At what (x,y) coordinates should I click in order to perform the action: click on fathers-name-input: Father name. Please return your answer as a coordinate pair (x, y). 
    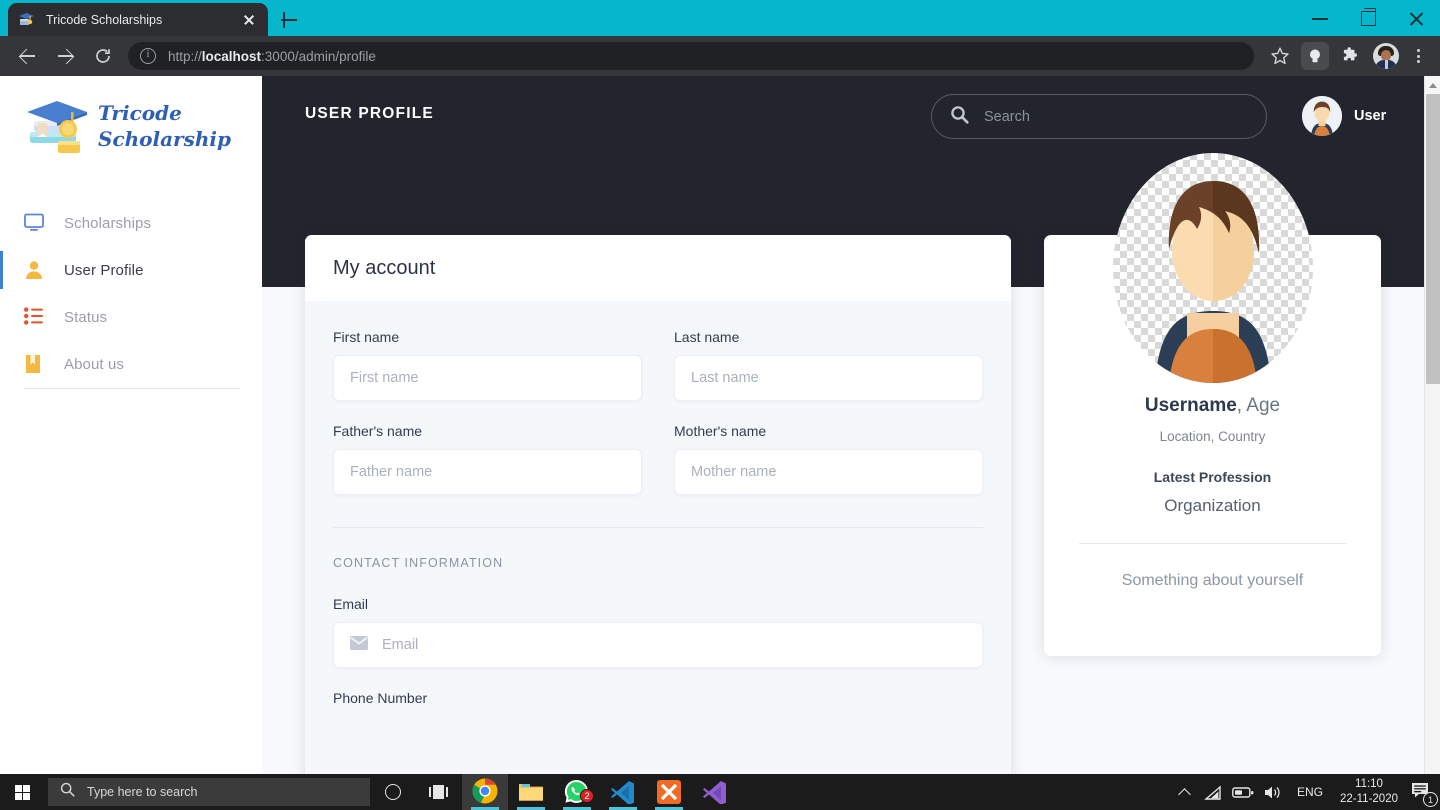
    Looking at the image, I should click on (487, 472).